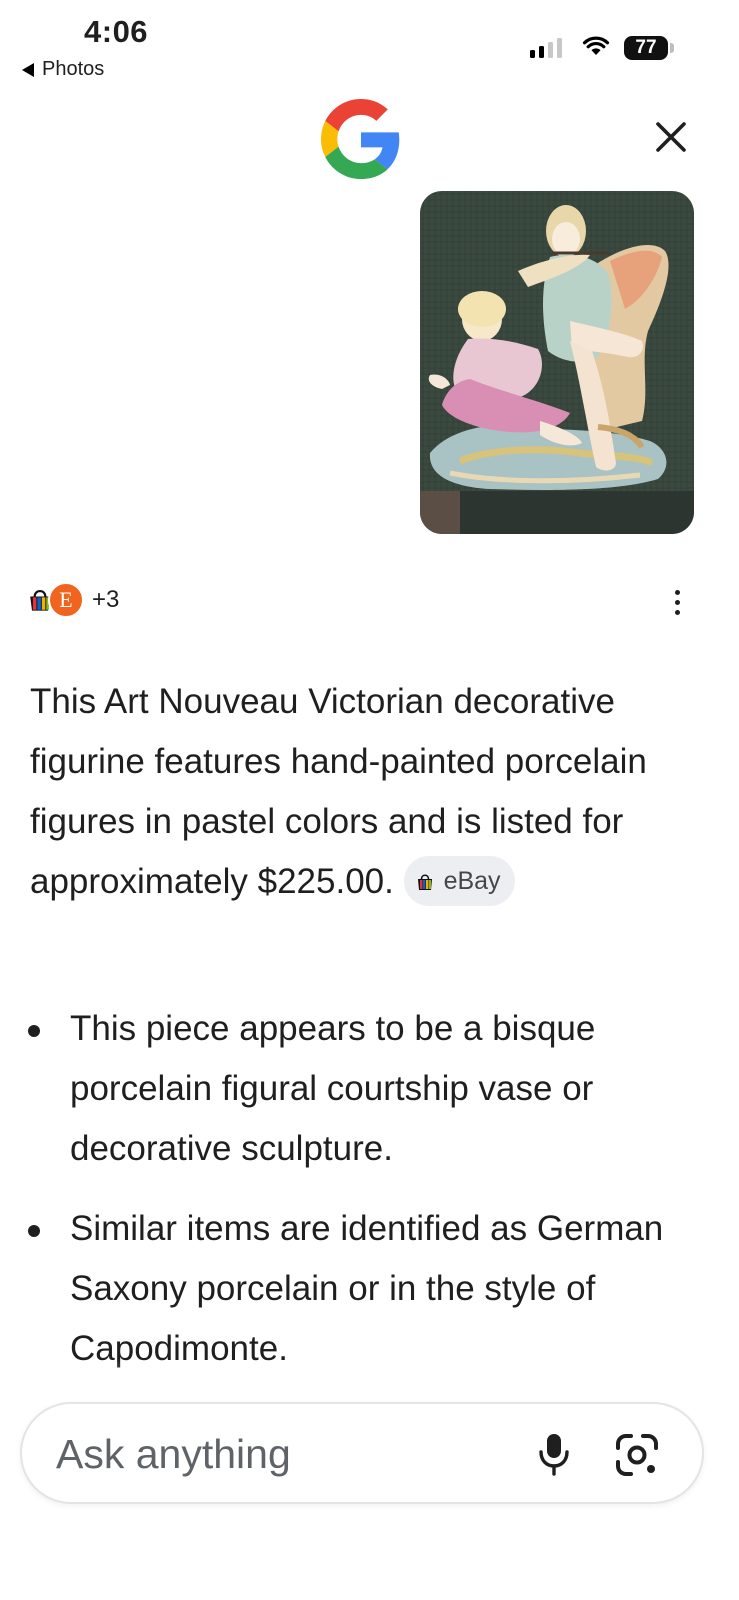  What do you see at coordinates (671, 137) in the screenshot?
I see `close-icon` at bounding box center [671, 137].